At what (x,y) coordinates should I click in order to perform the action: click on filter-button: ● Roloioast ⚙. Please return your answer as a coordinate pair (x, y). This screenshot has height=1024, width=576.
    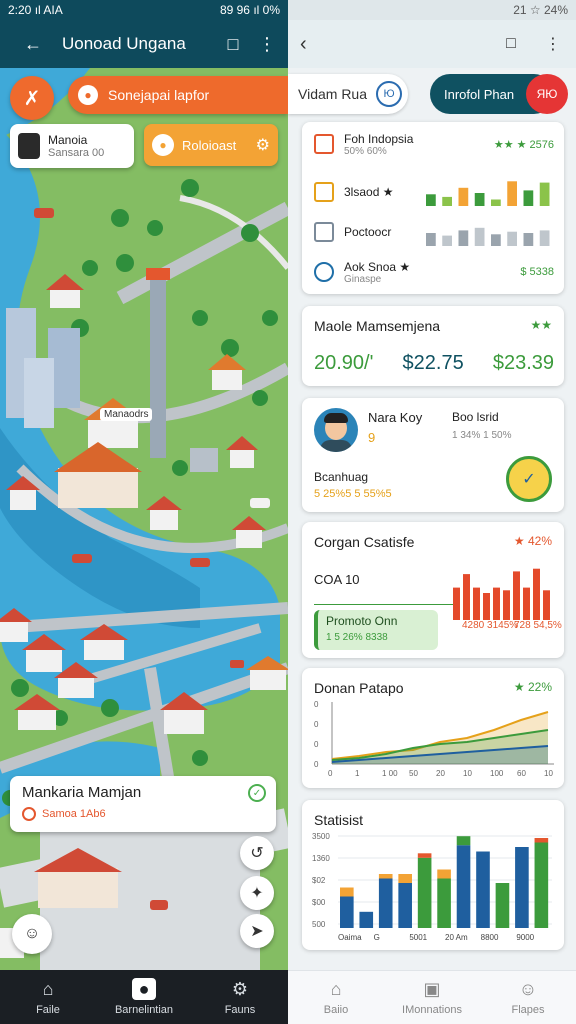
    Looking at the image, I should click on (211, 145).